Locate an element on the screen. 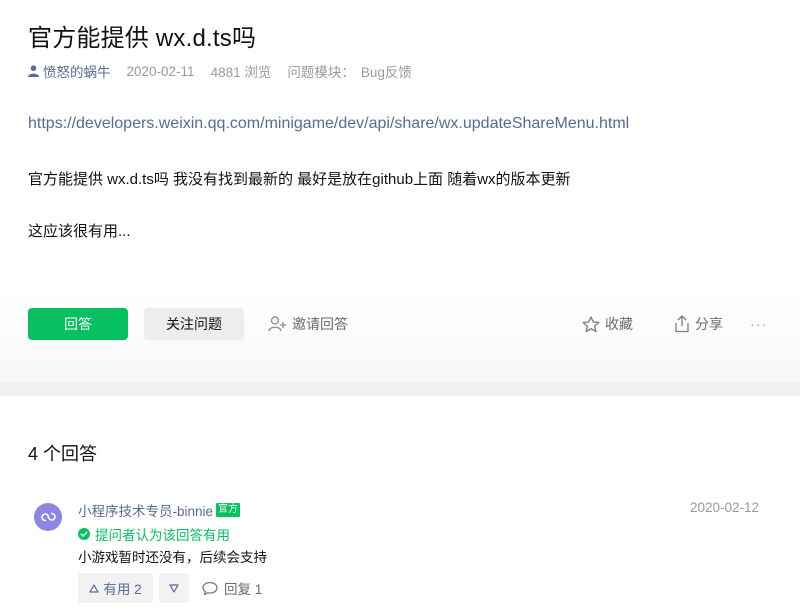 The image size is (800, 614). question-views: 4881 浏览 is located at coordinates (241, 72).